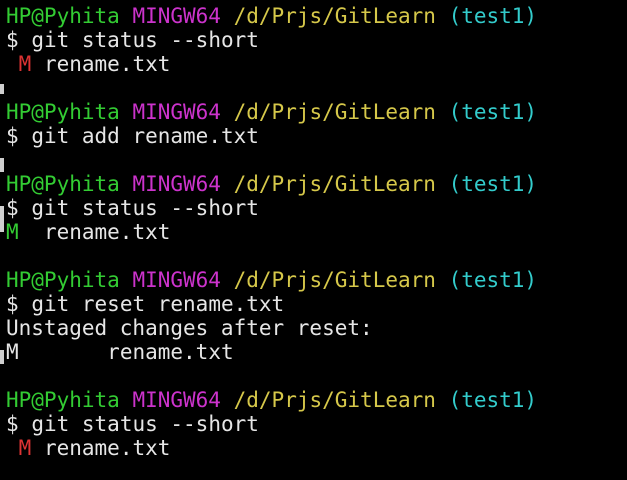  Describe the element at coordinates (158, 304) in the screenshot. I see `command-text: git reset rename.txt` at that location.